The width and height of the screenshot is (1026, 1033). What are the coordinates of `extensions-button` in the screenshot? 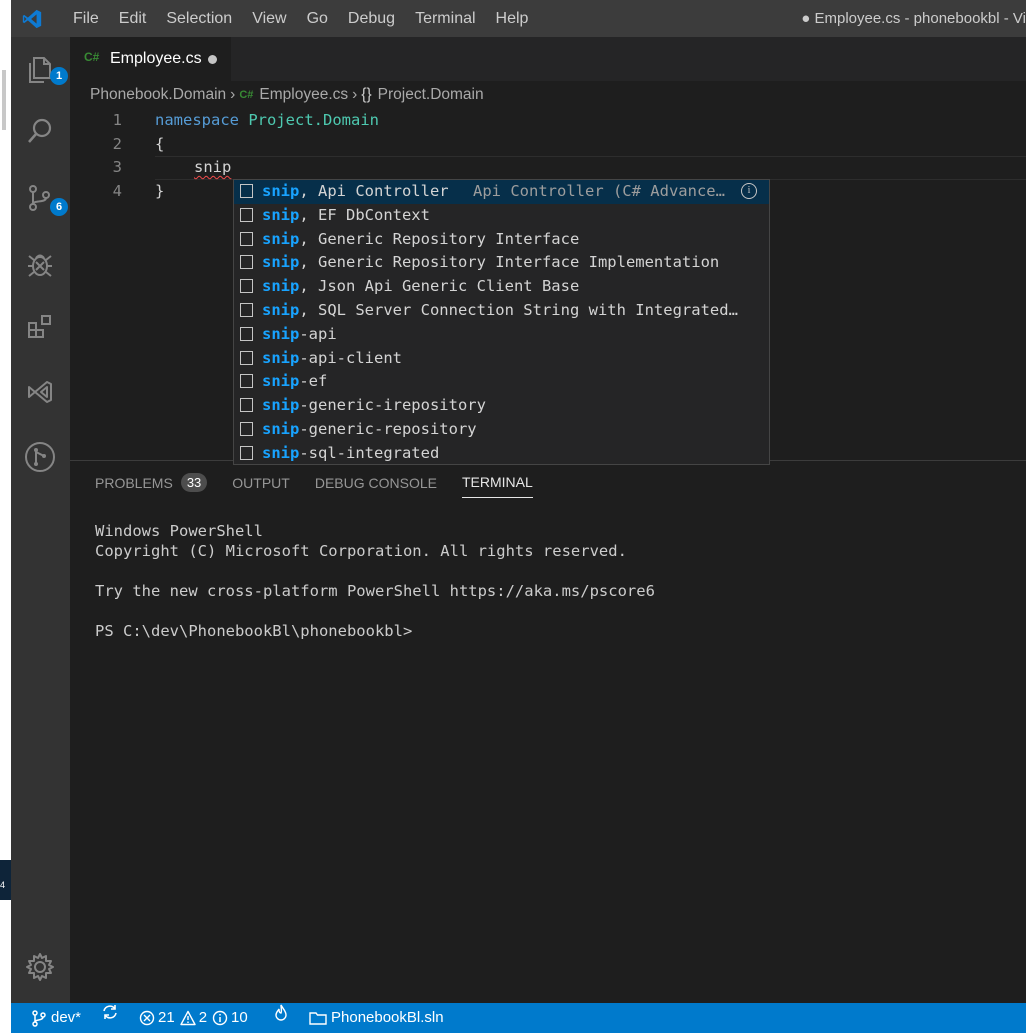 It's located at (40, 327).